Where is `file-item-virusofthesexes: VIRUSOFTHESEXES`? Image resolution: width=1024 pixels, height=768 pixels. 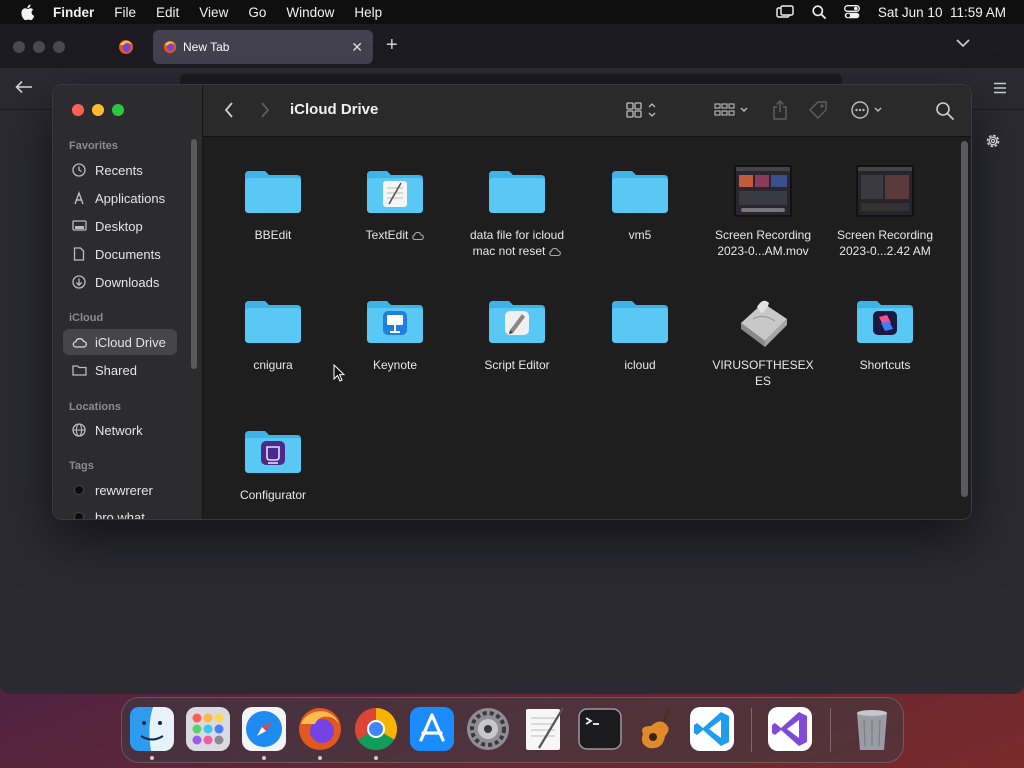 file-item-virusofthesexes: VIRUSOFTHESEXES is located at coordinates (763, 339).